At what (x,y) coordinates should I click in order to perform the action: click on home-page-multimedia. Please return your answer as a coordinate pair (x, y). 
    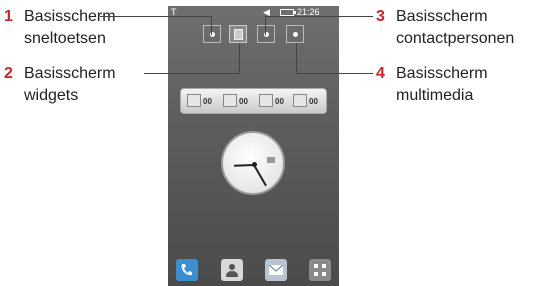
    Looking at the image, I should click on (295, 34).